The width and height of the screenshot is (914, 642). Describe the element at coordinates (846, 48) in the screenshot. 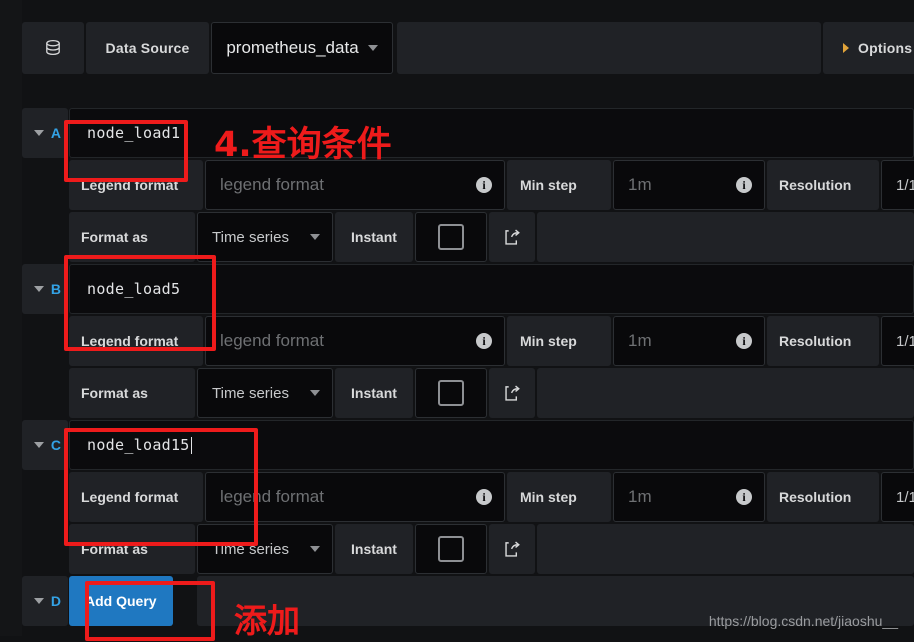

I see `chevron-right-icon` at that location.